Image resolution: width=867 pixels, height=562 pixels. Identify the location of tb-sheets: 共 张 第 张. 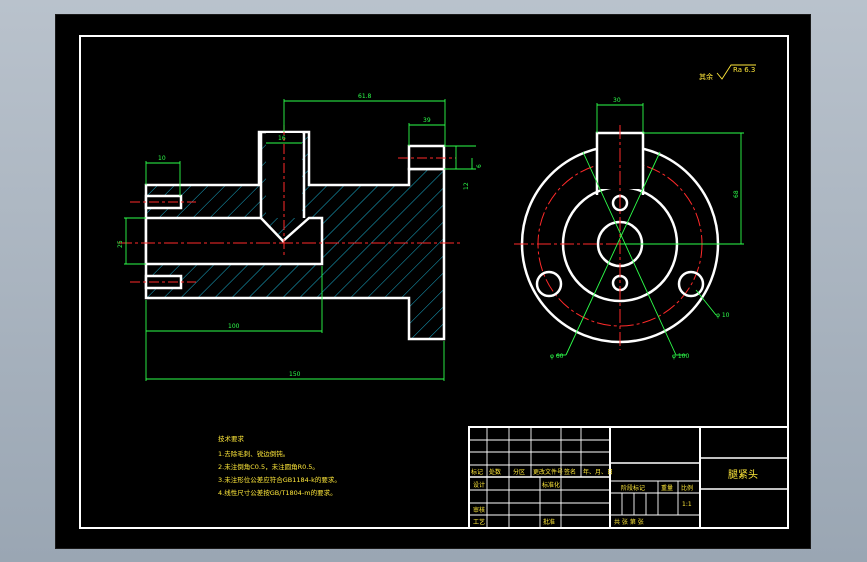
(629, 522).